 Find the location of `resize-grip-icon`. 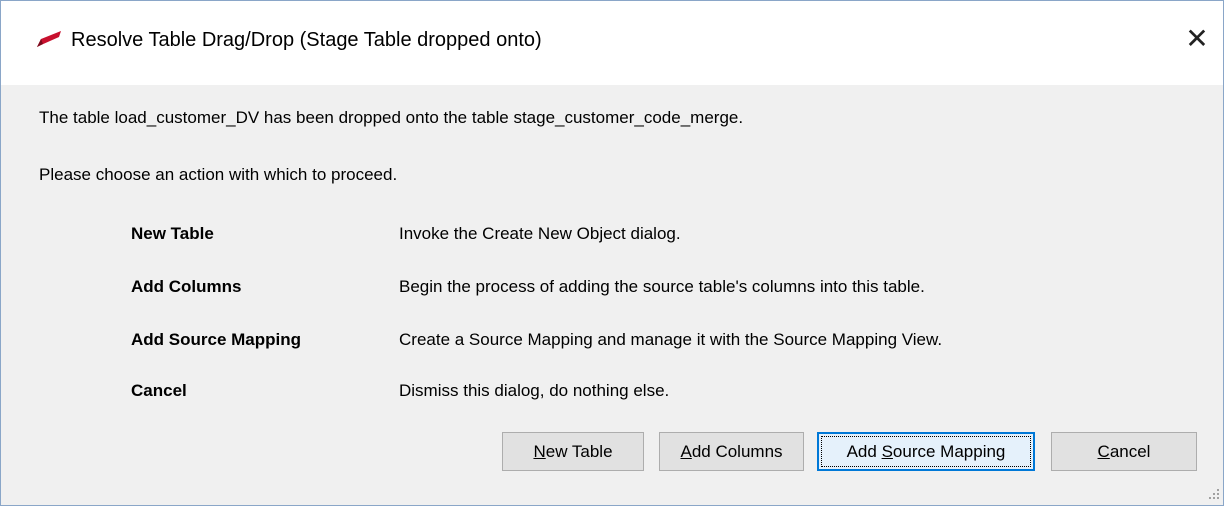

resize-grip-icon is located at coordinates (1214, 494).